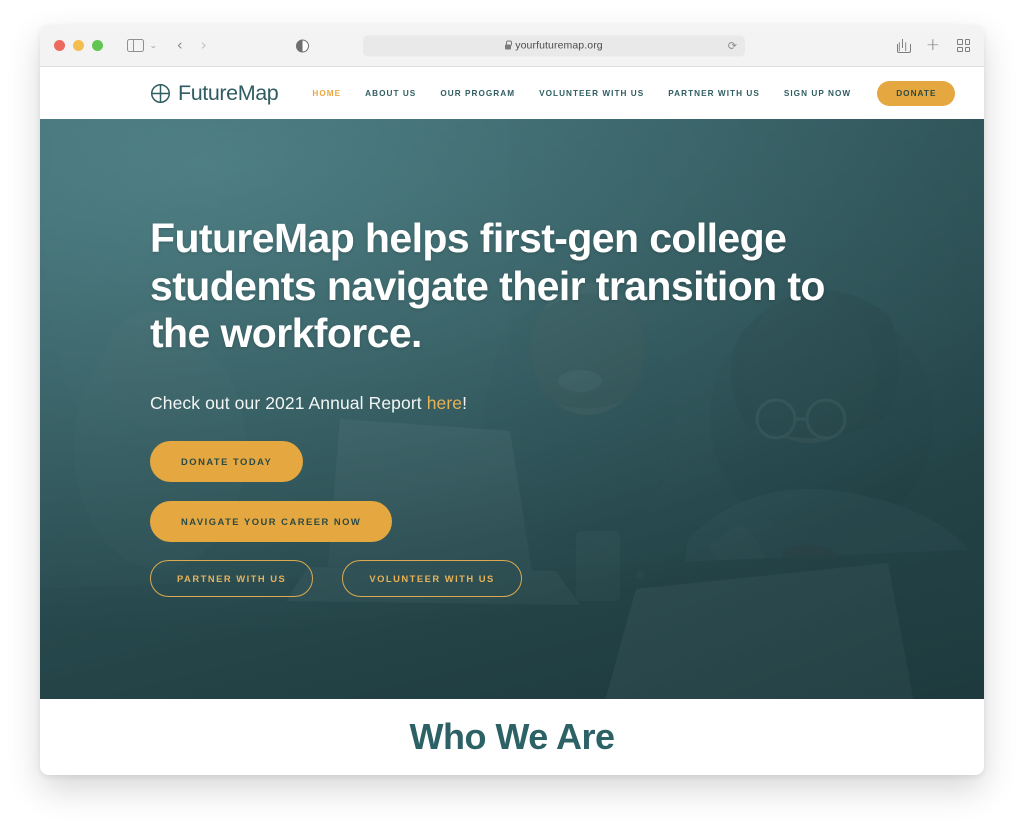 The image size is (1024, 829). What do you see at coordinates (302, 45) in the screenshot?
I see `reader-contrast-icon` at bounding box center [302, 45].